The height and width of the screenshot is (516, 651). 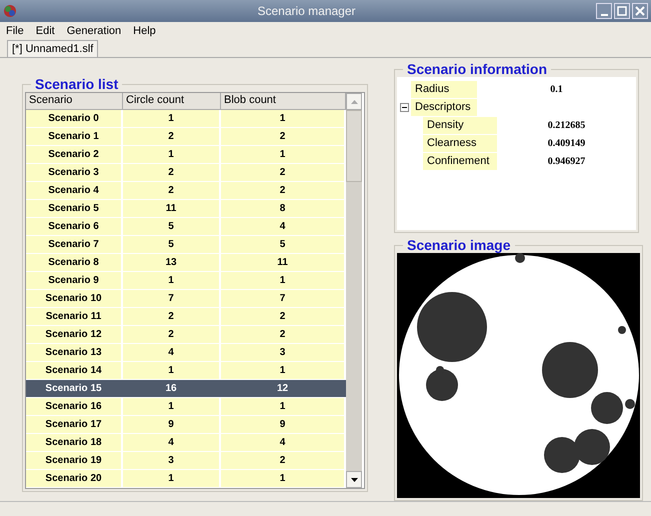 I want to click on up-arrow-icon, so click(x=354, y=102).